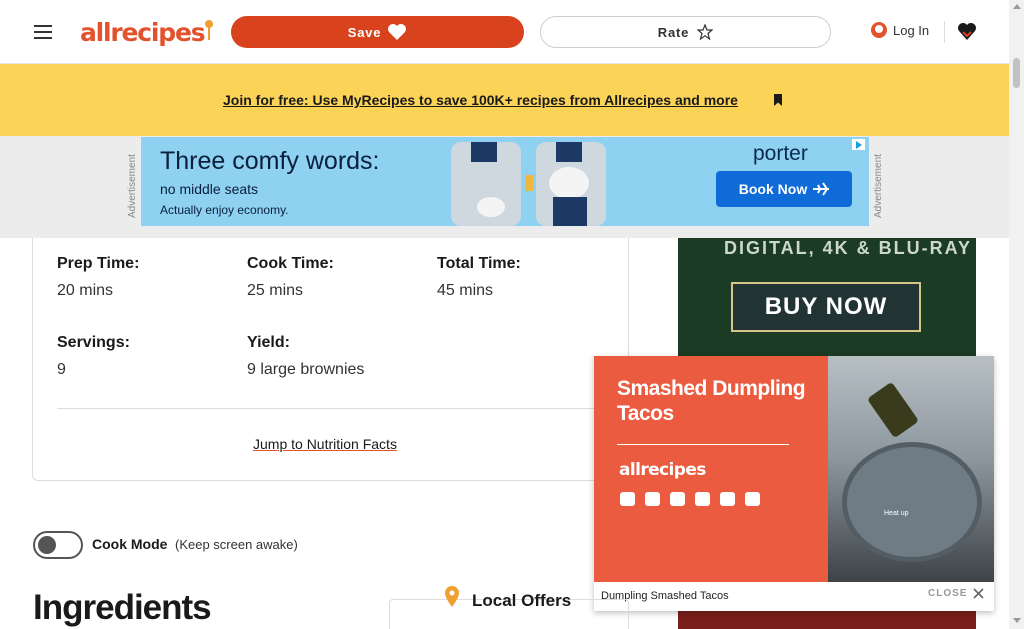 This screenshot has height=629, width=1024. I want to click on ad-brand: porter, so click(780, 153).